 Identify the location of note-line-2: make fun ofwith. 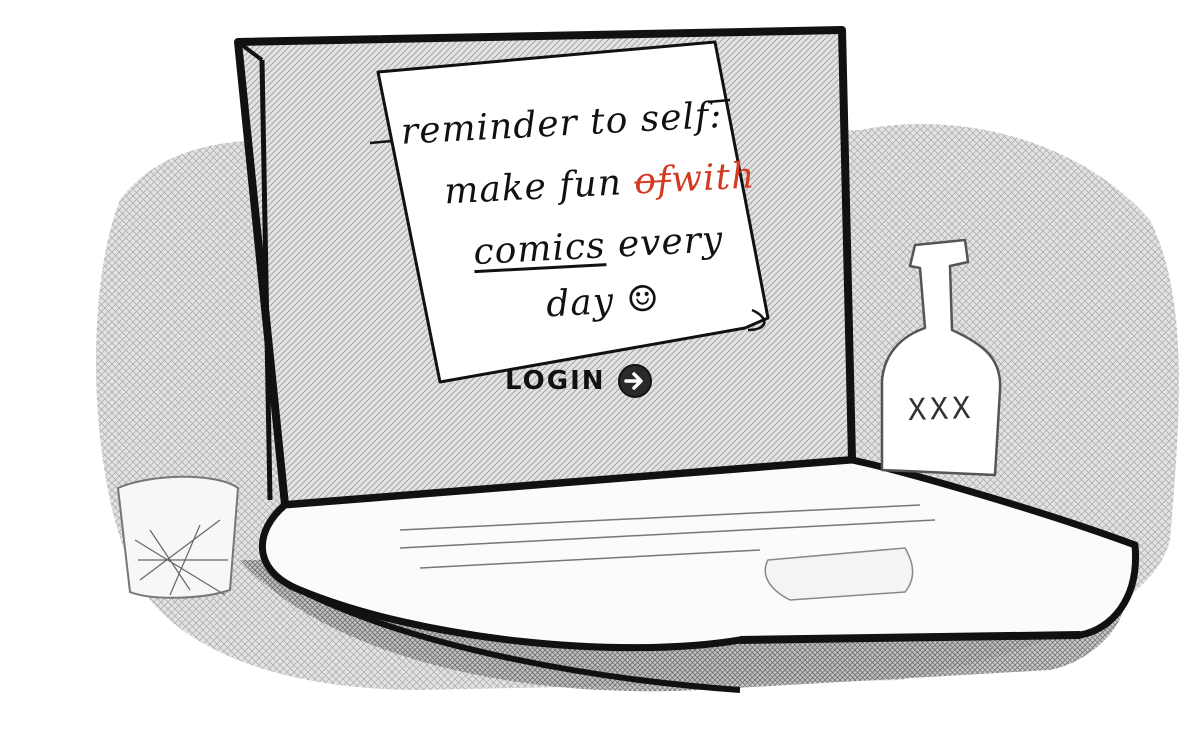
(599, 183).